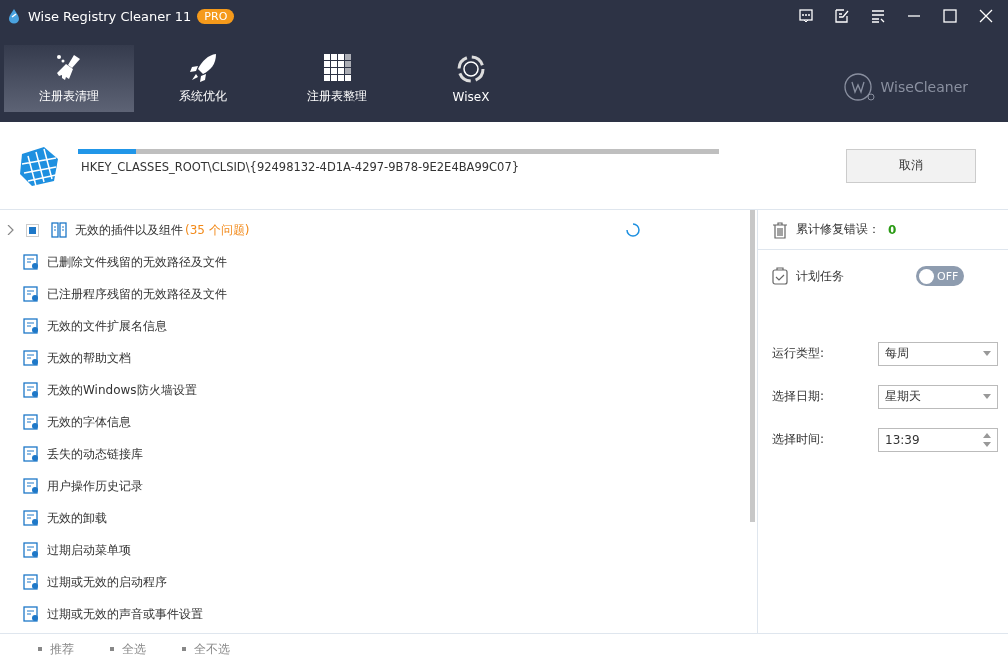  Describe the element at coordinates (129, 230) in the screenshot. I see `category-label: 无效的插件以及组件` at that location.